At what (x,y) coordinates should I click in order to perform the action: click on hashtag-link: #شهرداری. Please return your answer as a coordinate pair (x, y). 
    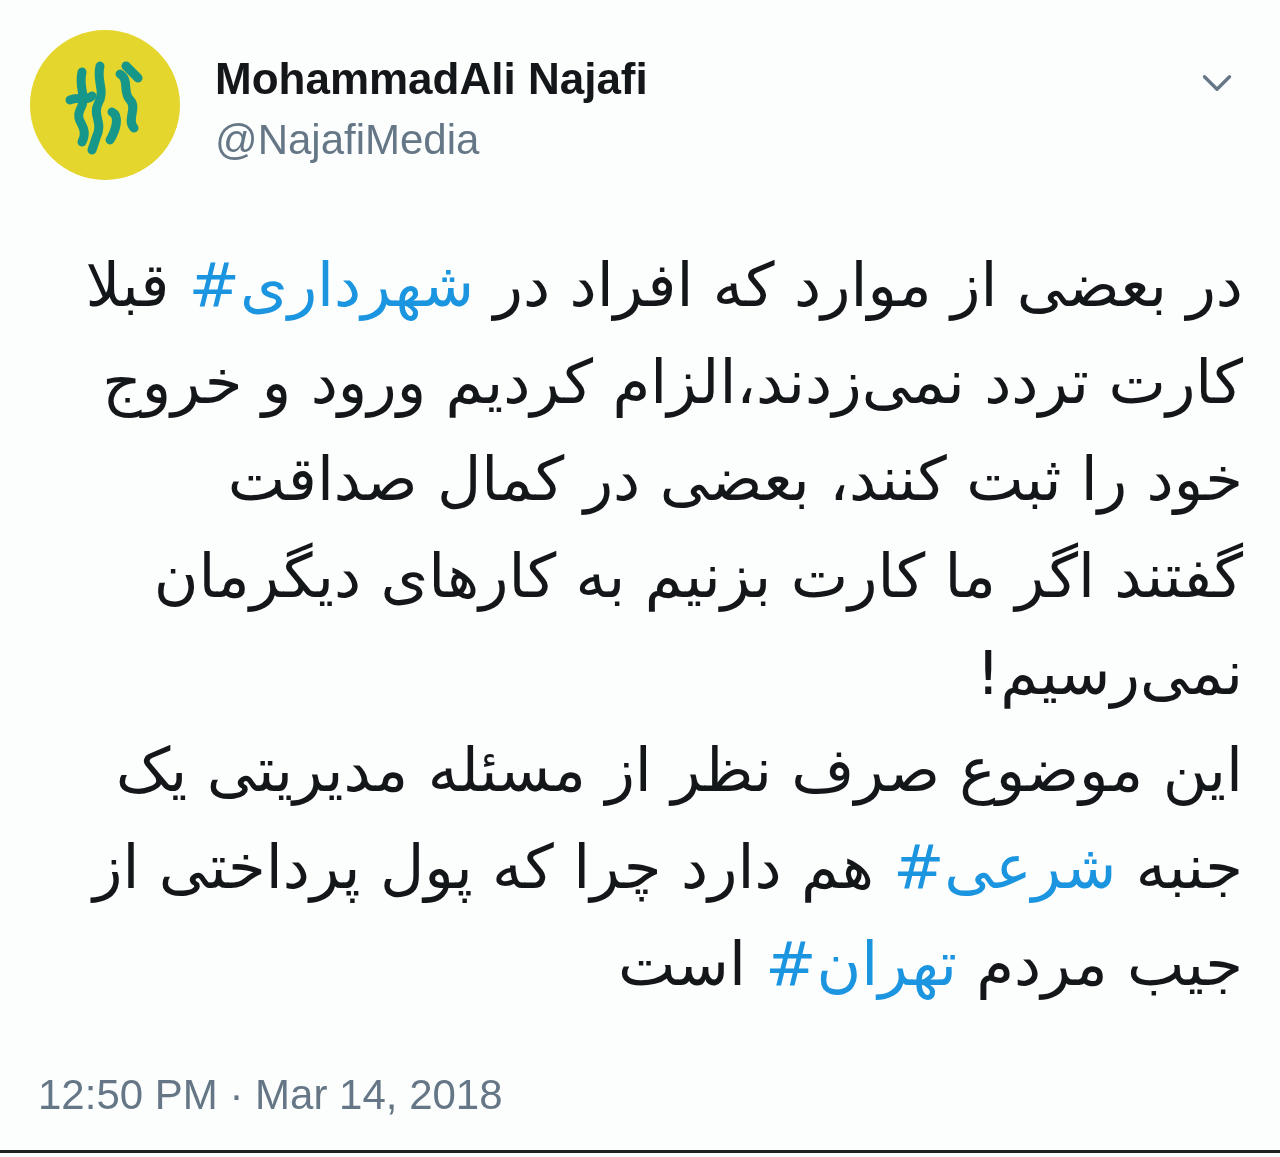
    Looking at the image, I should click on (331, 284).